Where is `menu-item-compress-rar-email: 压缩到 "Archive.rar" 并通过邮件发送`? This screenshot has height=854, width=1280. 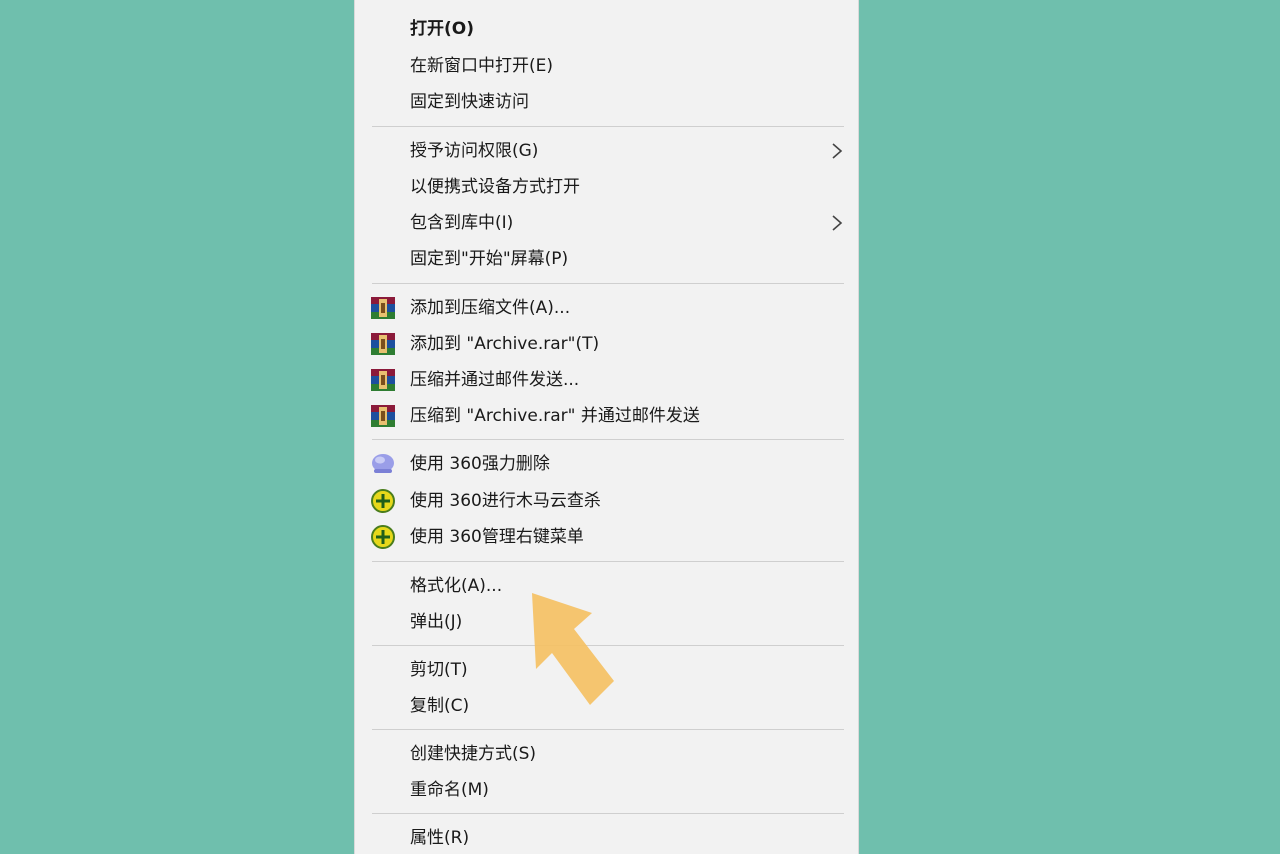
menu-item-compress-rar-email: 压缩到 "Archive.rar" 并通过邮件发送 is located at coordinates (606, 416).